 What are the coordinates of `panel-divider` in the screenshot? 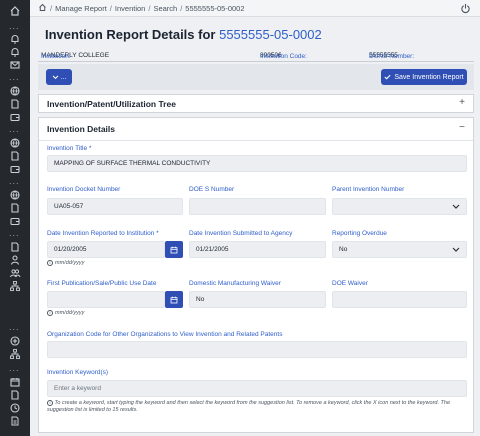 It's located at (256, 140).